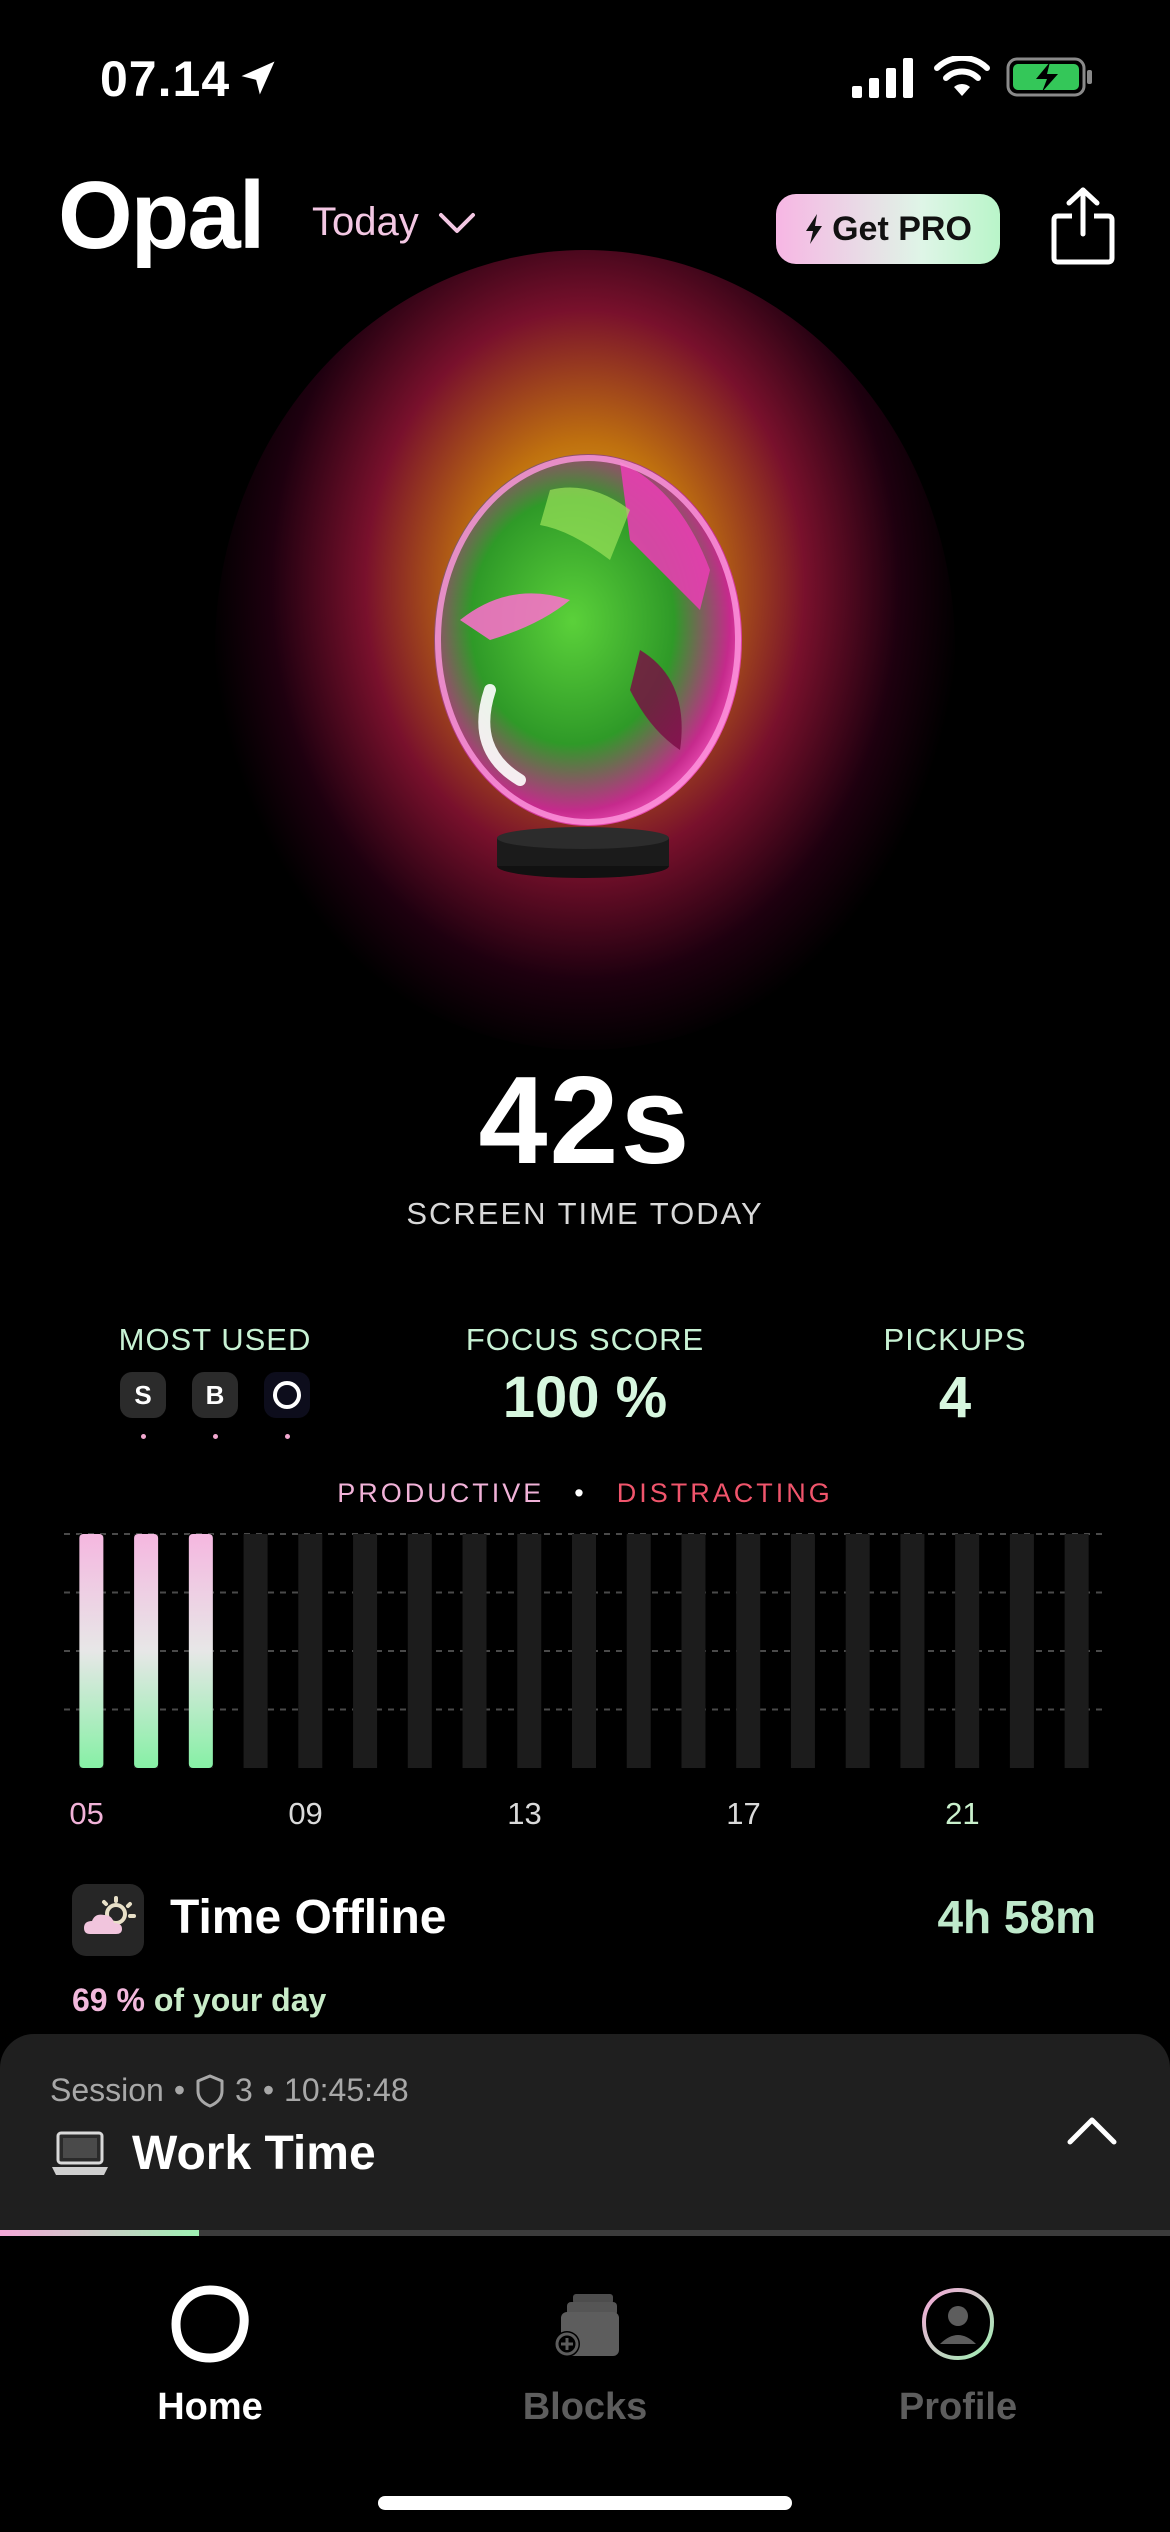 This screenshot has height=2532, width=1170. I want to click on tab-blocks: Blocks, so click(585, 2355).